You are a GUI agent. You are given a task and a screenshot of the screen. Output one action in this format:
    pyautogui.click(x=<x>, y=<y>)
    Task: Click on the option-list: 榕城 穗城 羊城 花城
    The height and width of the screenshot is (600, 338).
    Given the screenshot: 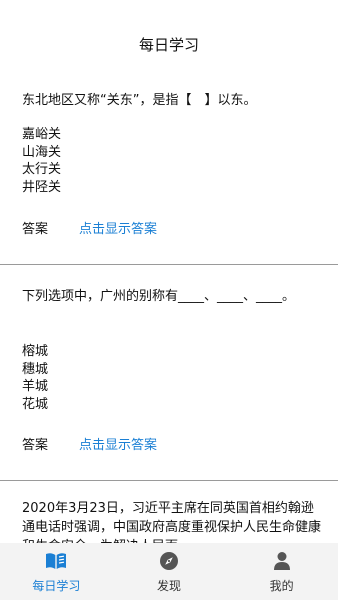 What is the action you would take?
    pyautogui.click(x=35, y=378)
    